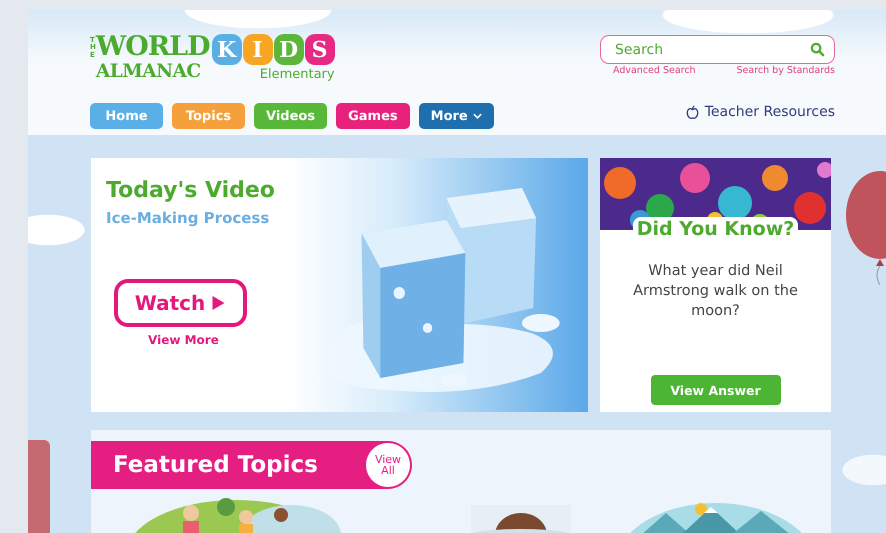 The width and height of the screenshot is (886, 533). Describe the element at coordinates (319, 49) in the screenshot. I see `logo-letter-tile: S` at that location.